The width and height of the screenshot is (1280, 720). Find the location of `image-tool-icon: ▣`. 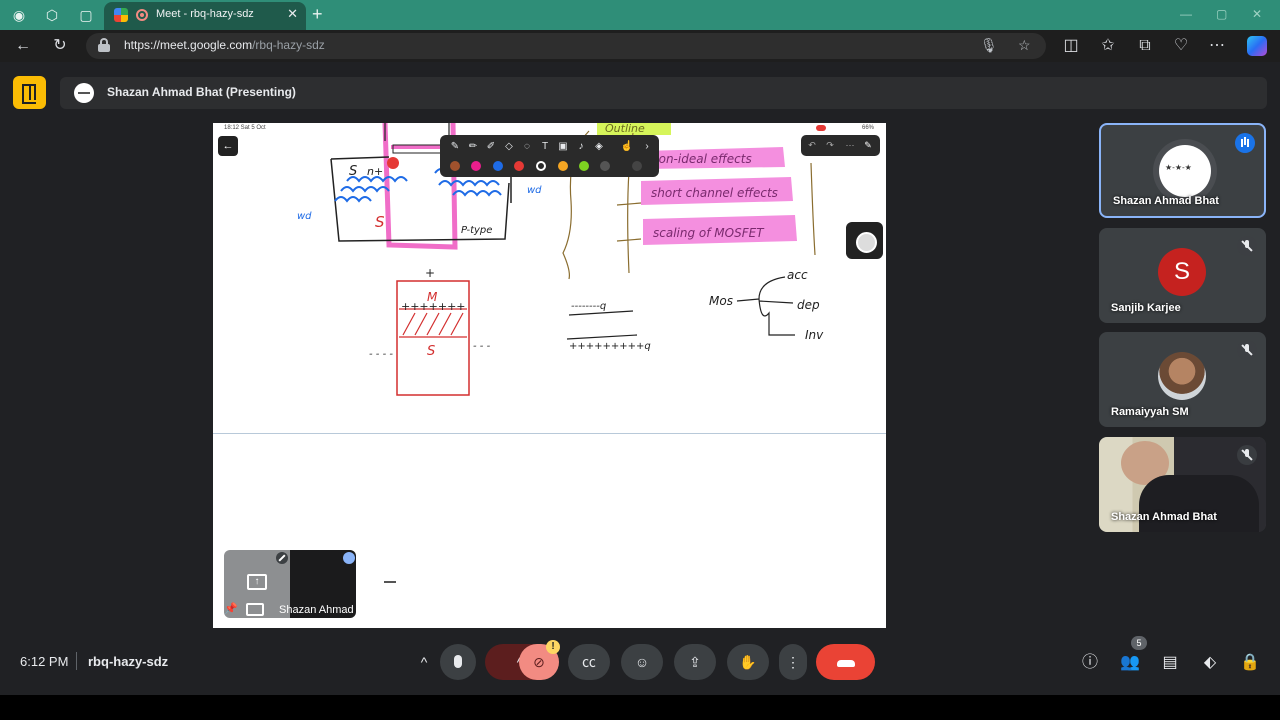

image-tool-icon: ▣ is located at coordinates (563, 147).